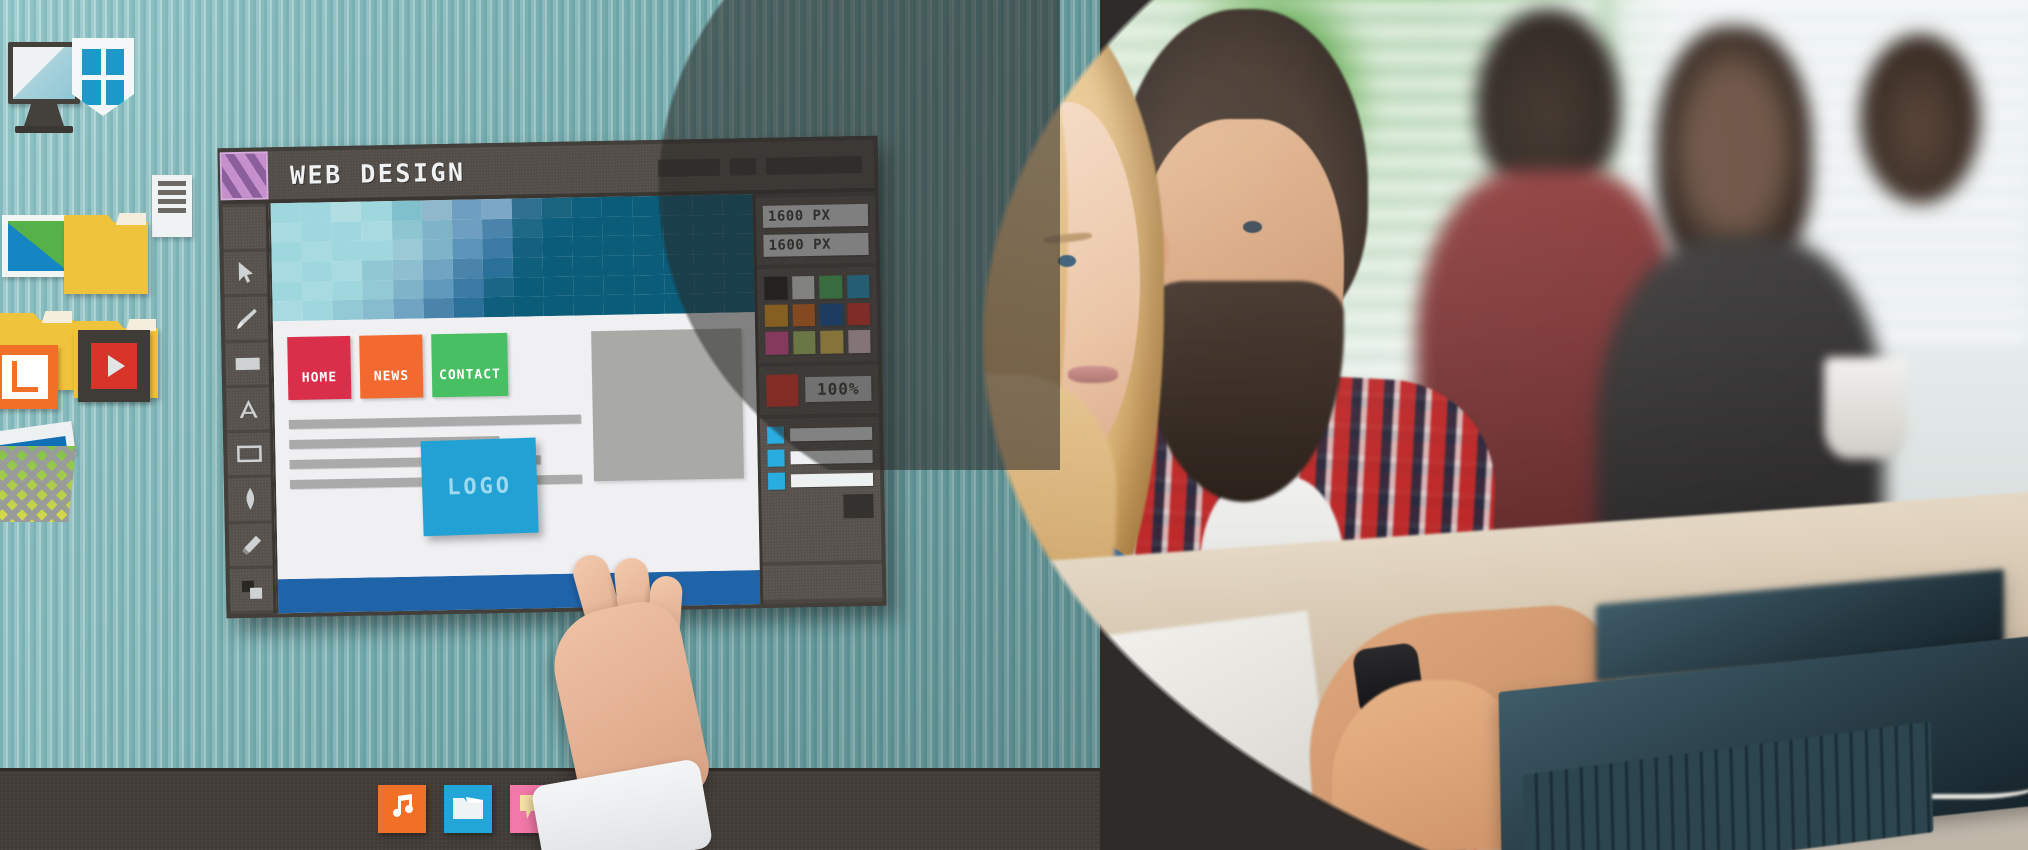 The width and height of the screenshot is (2028, 850). I want to click on play-triangle-icon, so click(116, 366).